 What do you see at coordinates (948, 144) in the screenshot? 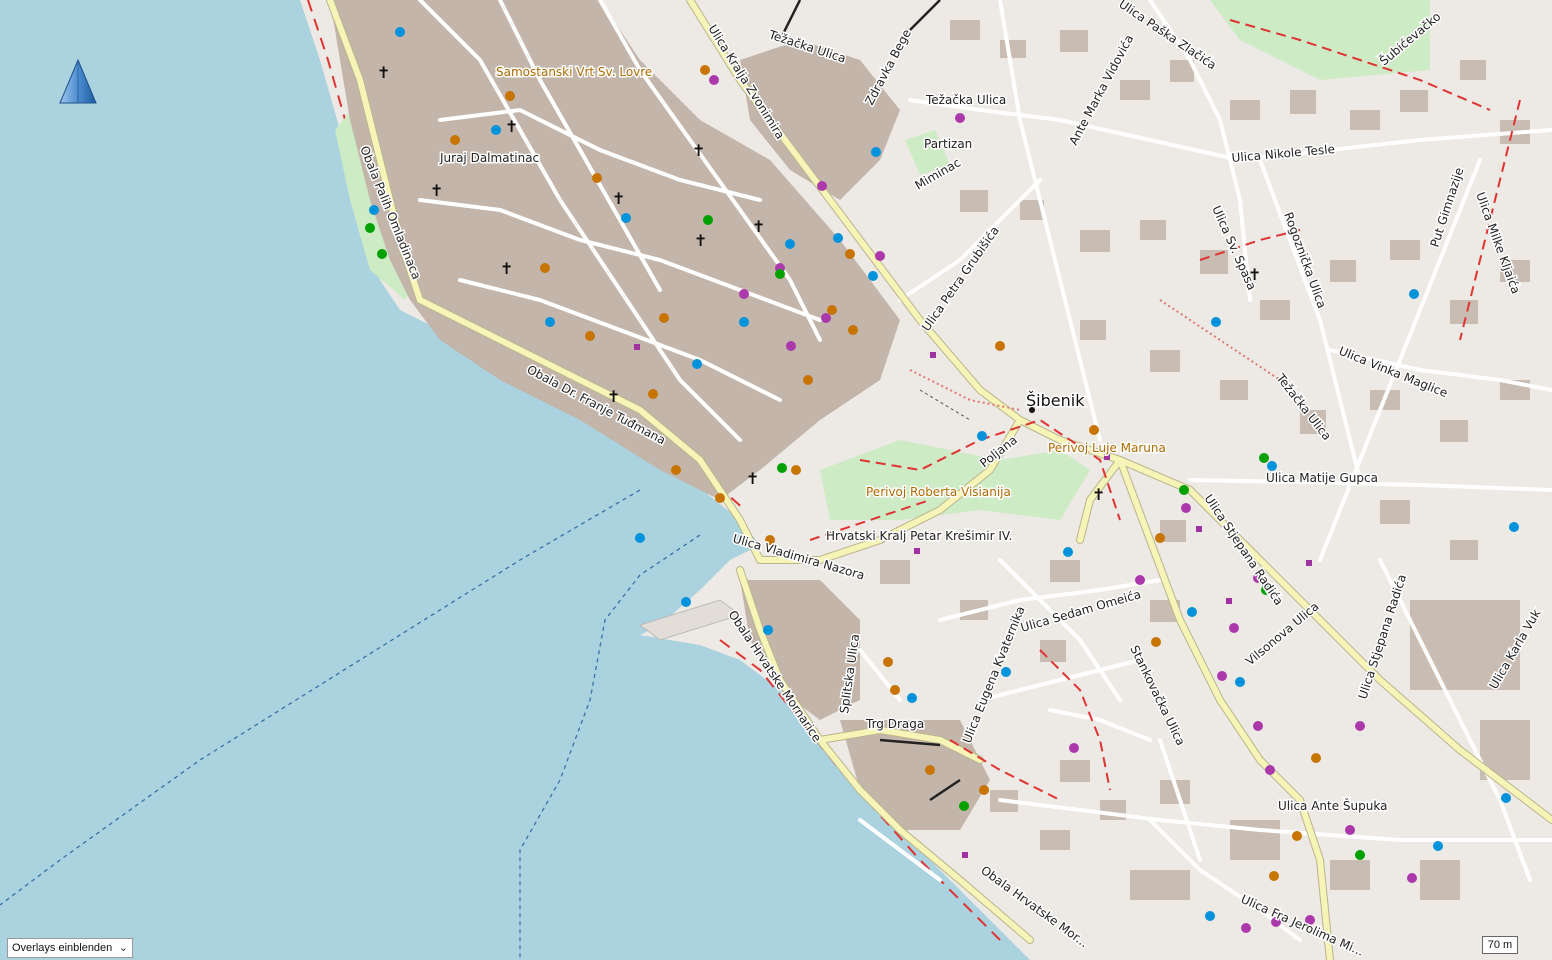
I see `label-partizan: Partizan` at bounding box center [948, 144].